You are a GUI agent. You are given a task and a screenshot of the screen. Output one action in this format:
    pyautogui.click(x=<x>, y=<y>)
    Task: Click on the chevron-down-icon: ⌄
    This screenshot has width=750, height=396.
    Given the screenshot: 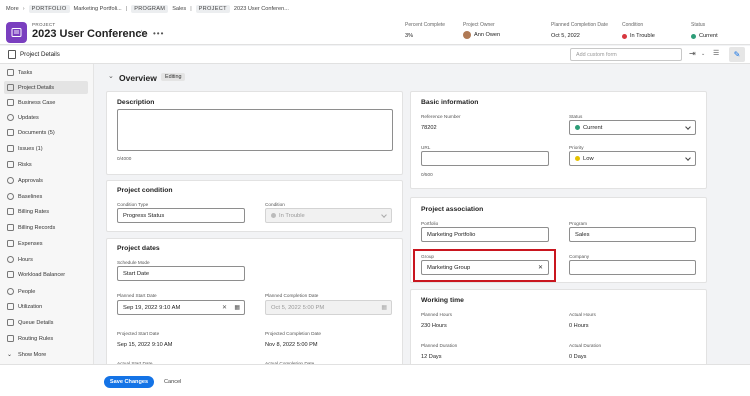 What is the action you would take?
    pyautogui.click(x=703, y=54)
    